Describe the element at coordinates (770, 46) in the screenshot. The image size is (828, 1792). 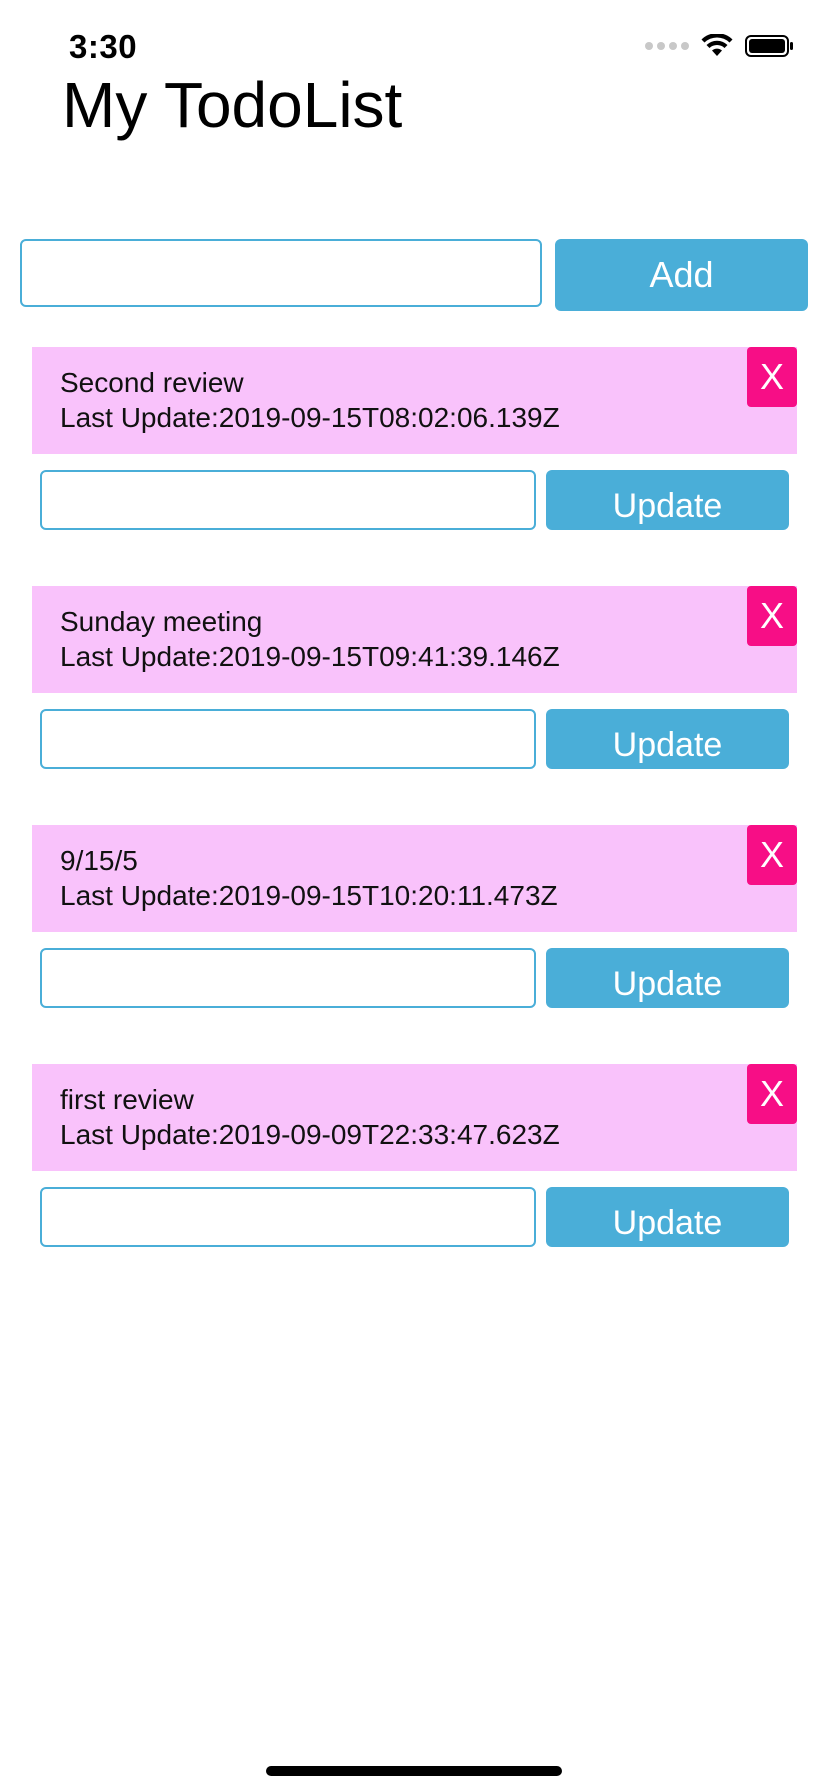
I see `battery-icon` at that location.